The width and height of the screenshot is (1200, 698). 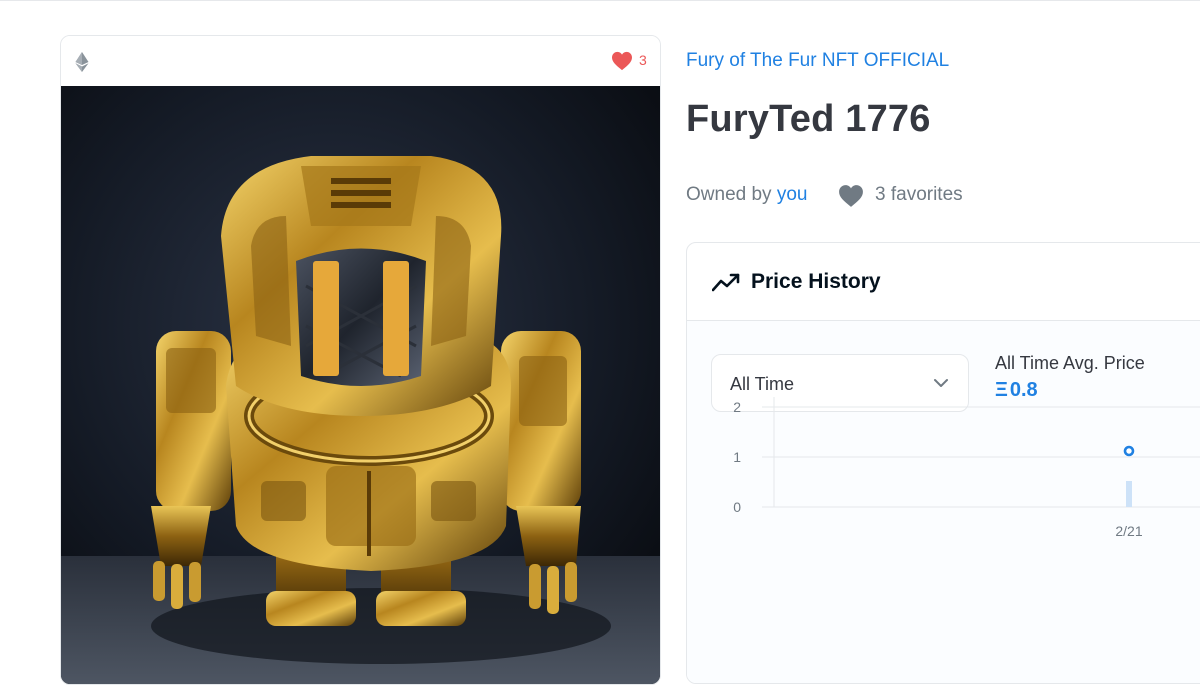 What do you see at coordinates (729, 194) in the screenshot?
I see `owned-by-label: Owned by` at bounding box center [729, 194].